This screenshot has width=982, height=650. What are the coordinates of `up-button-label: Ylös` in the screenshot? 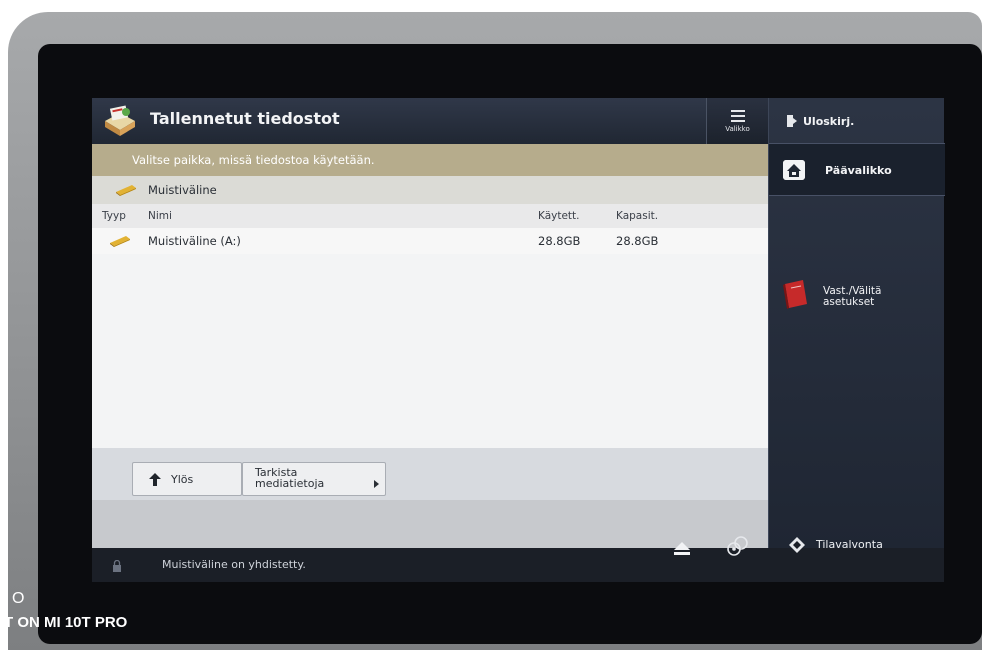 It's located at (182, 479).